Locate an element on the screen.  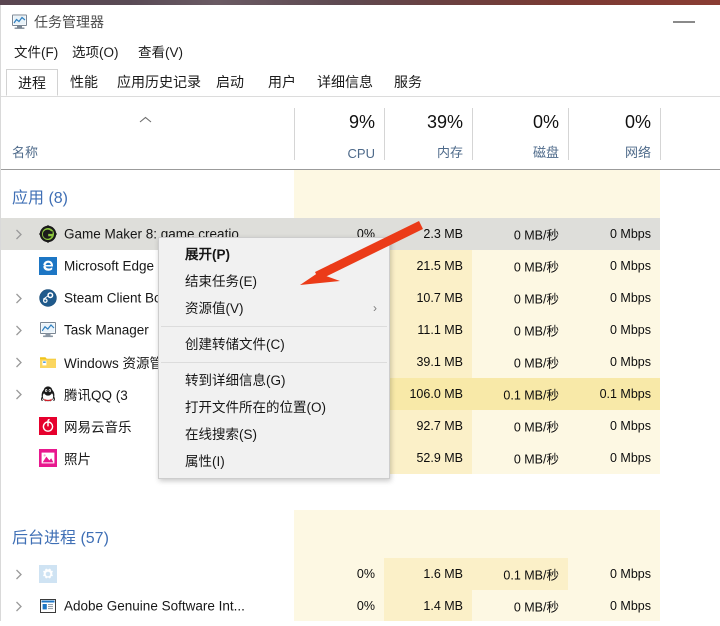
context-menu-item-1: 结束任务(E) is located at coordinates (274, 281).